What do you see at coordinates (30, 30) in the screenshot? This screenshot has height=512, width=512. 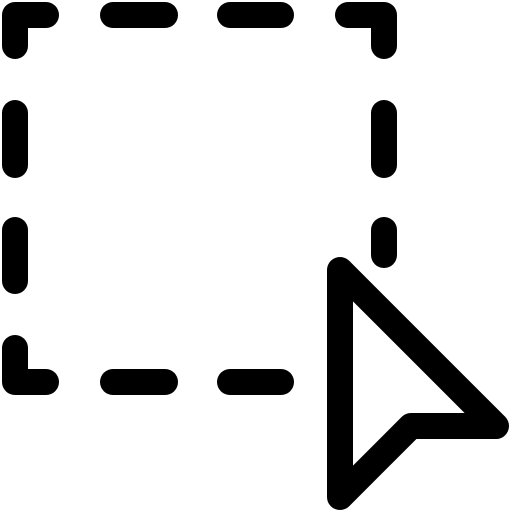 I see `selection-corner-top-left` at bounding box center [30, 30].